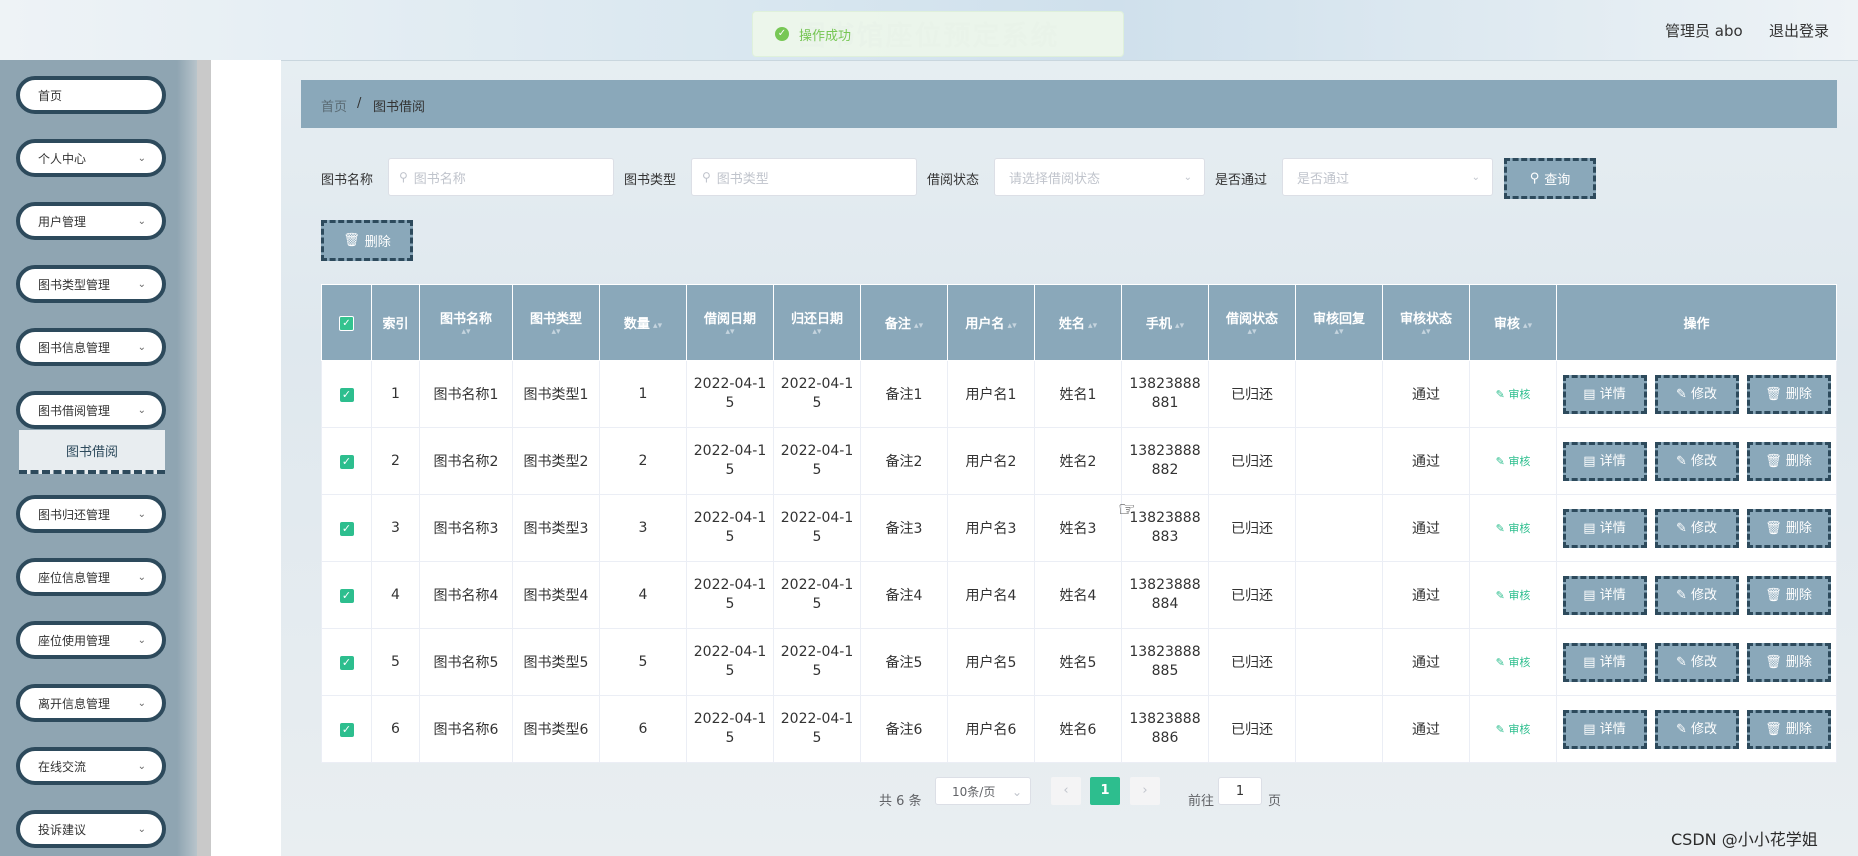 This screenshot has height=856, width=1858. I want to click on select-all-checkbox: ✓, so click(346, 323).